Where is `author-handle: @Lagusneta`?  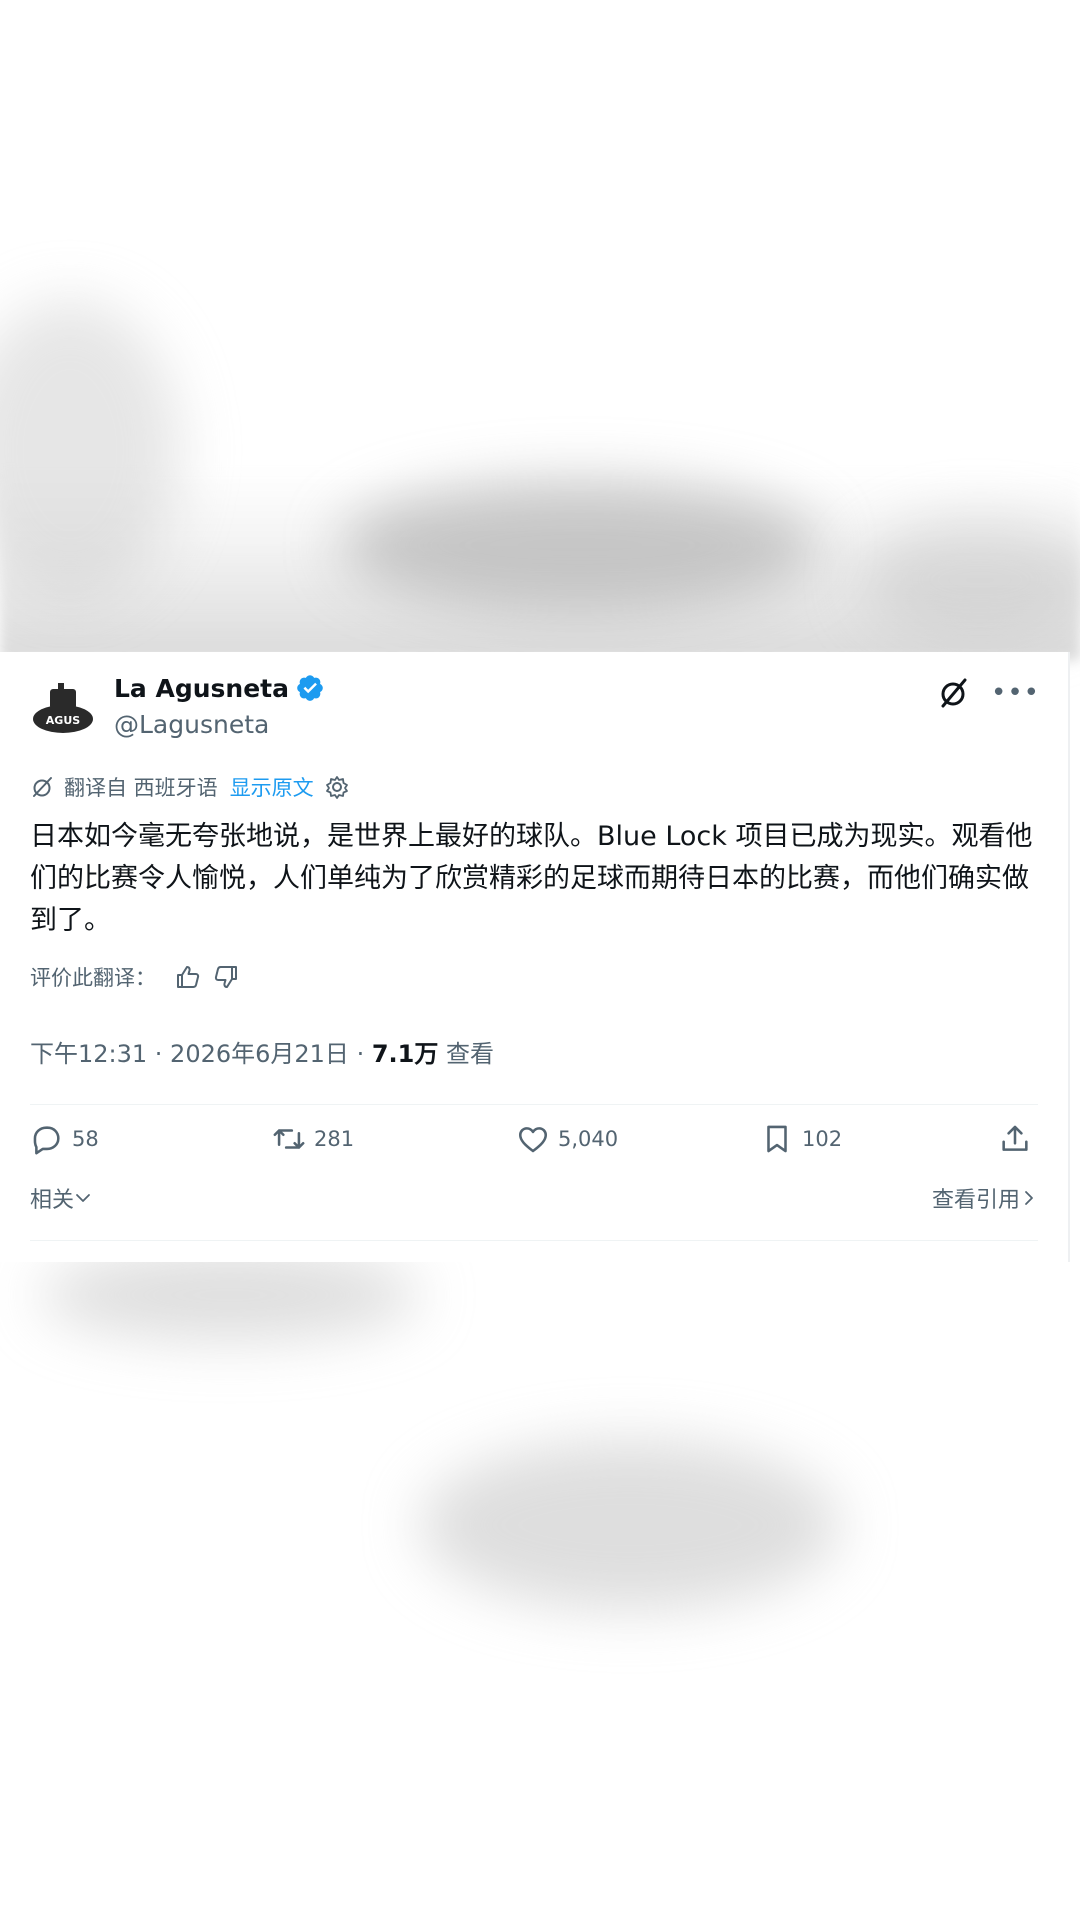 author-handle: @Lagusneta is located at coordinates (191, 724).